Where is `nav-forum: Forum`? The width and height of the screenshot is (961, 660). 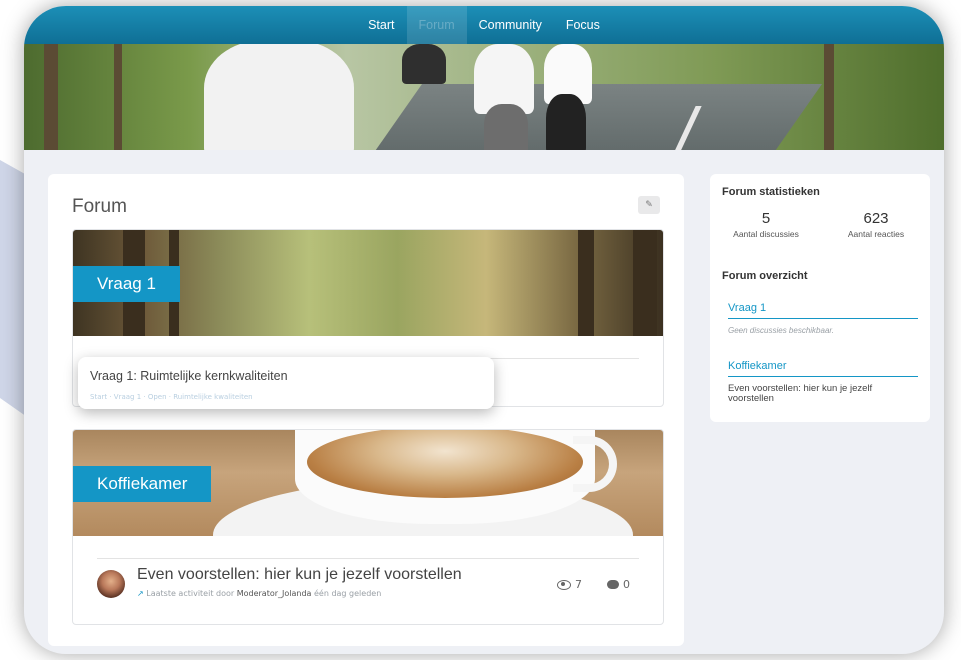
nav-forum: Forum is located at coordinates (436, 25).